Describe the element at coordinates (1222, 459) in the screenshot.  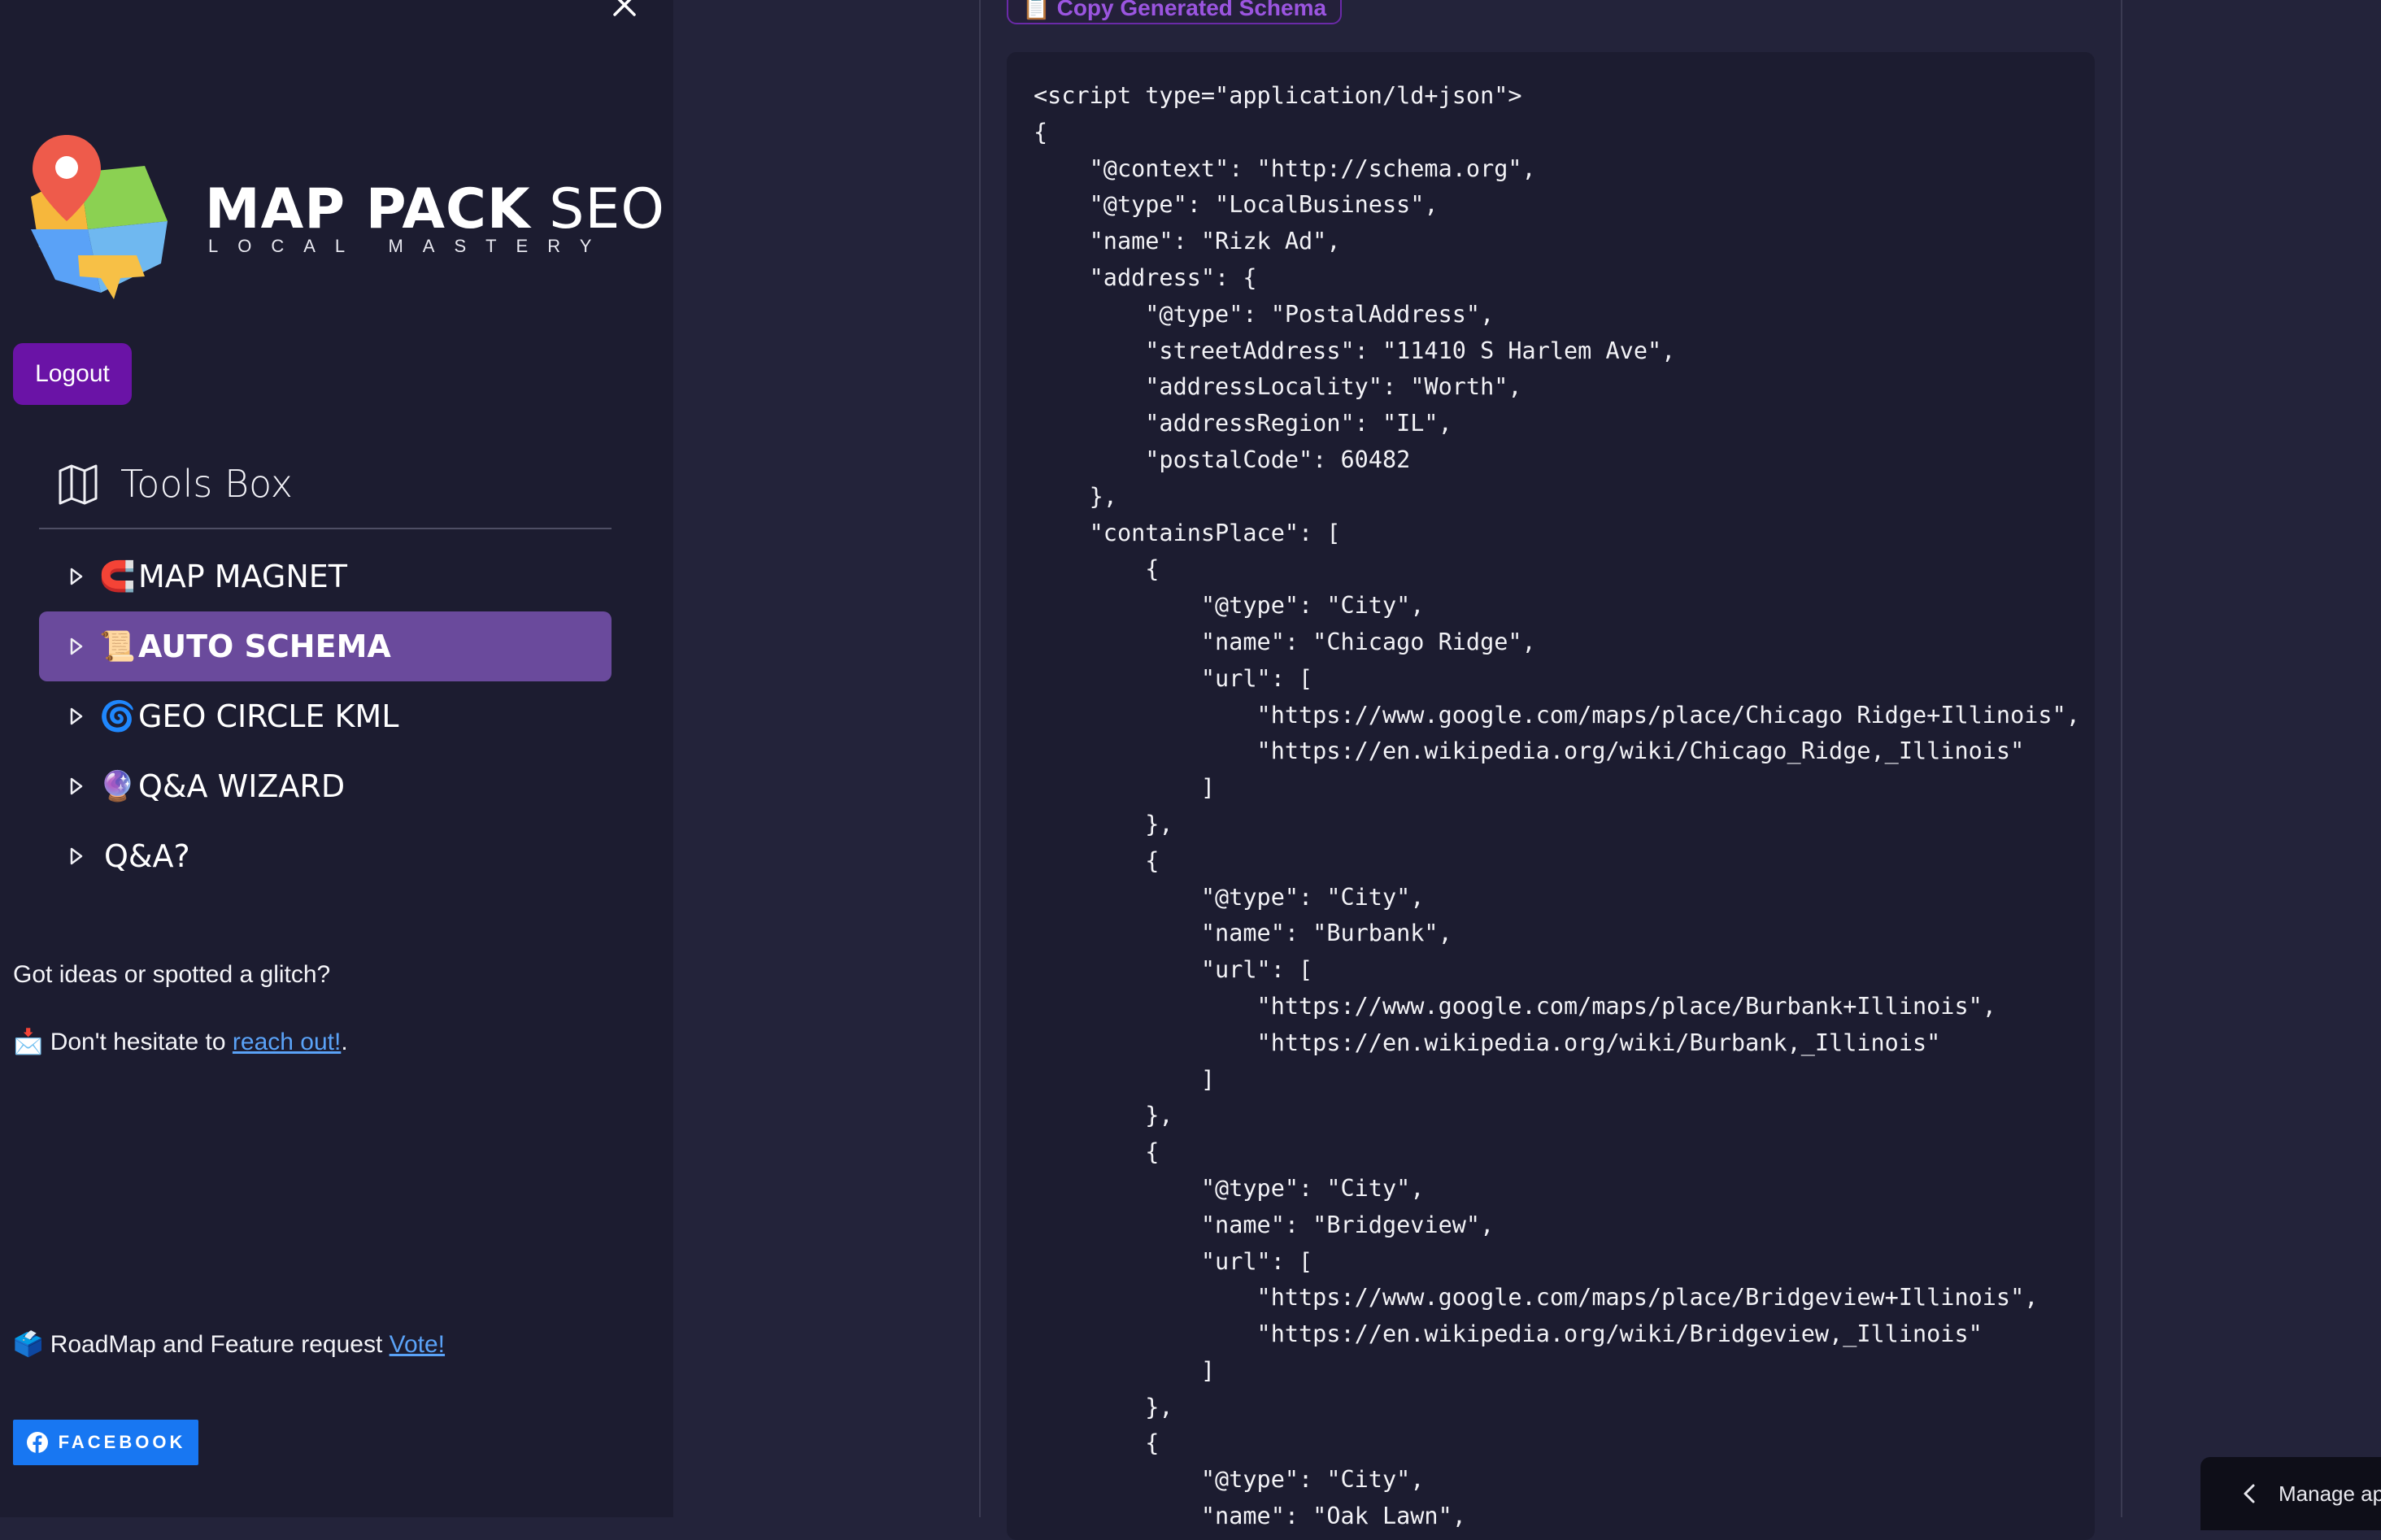
I see `code-line: "postalCode": 60482` at that location.